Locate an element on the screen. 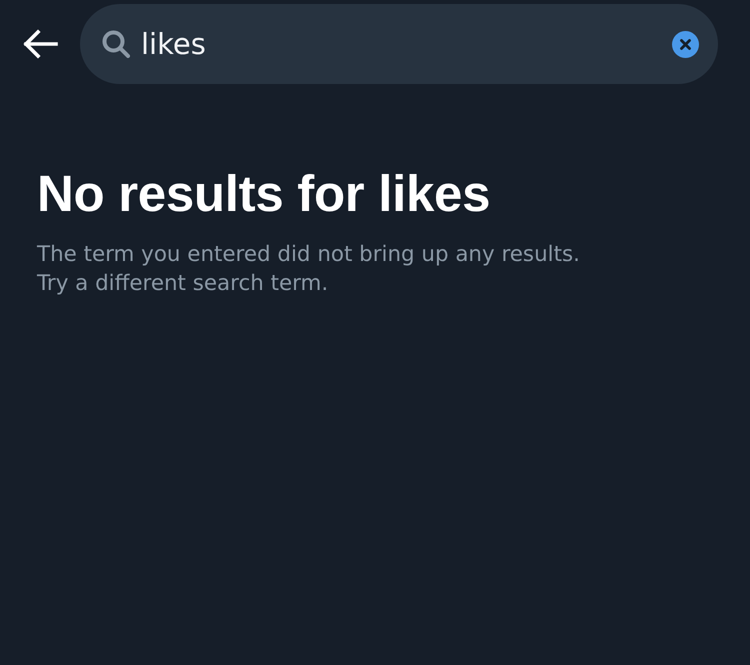 Image resolution: width=750 pixels, height=665 pixels. clear-icon is located at coordinates (685, 44).